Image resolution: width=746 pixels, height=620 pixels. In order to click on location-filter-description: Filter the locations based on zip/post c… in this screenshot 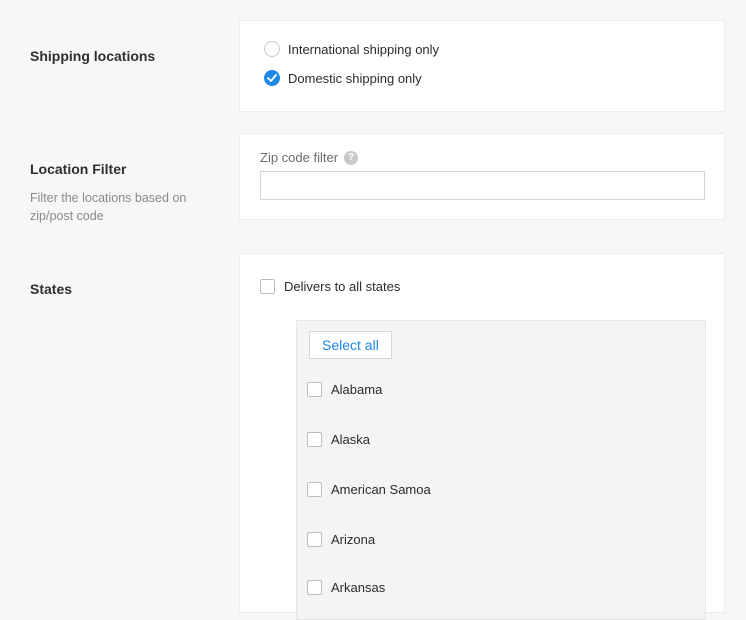, I will do `click(108, 207)`.